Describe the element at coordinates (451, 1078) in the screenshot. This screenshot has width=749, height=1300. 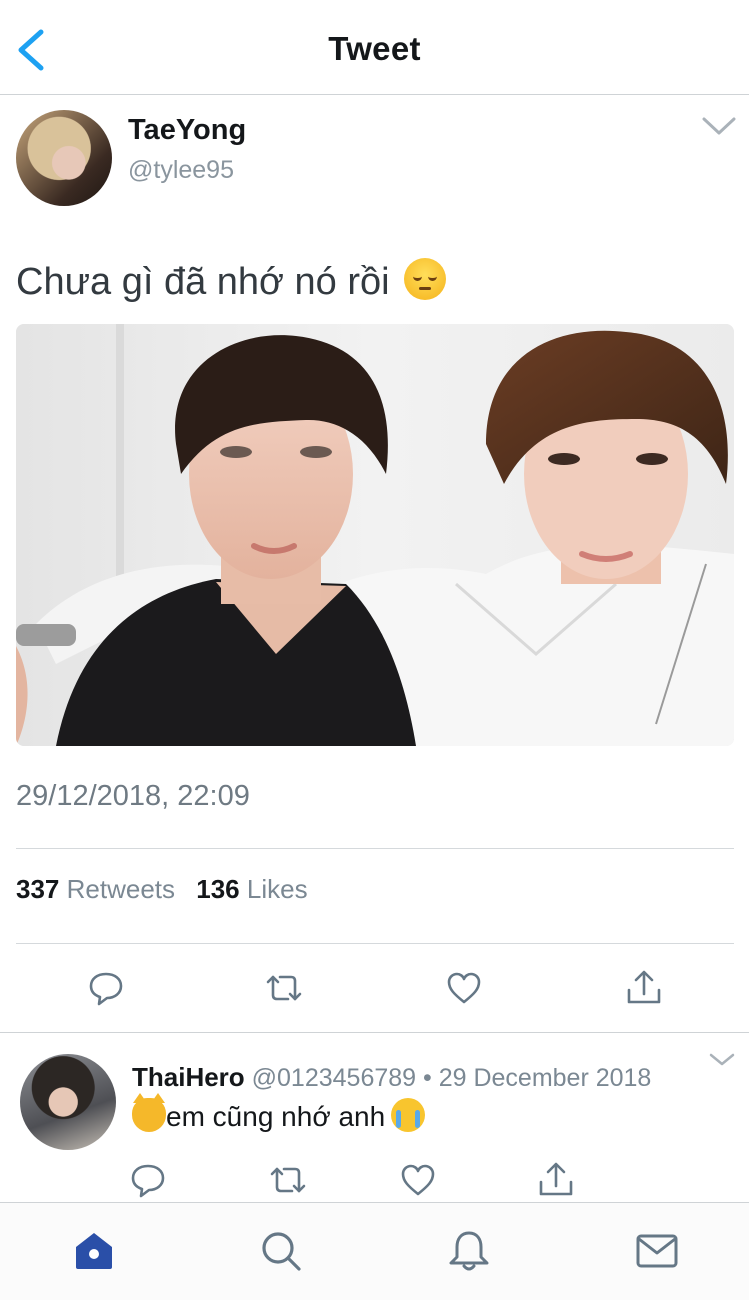
I see `reply-meta: @0123456789 • 29 December 2018` at that location.